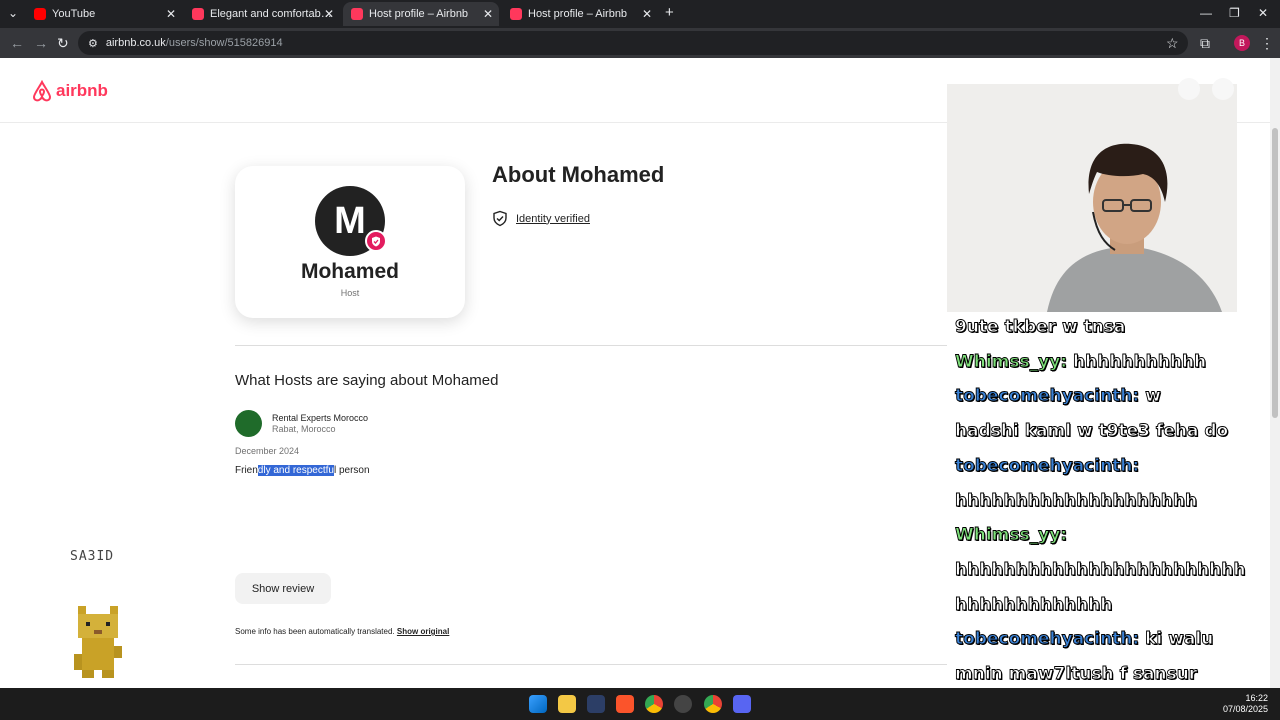  I want to click on profile-role: Host, so click(350, 293).